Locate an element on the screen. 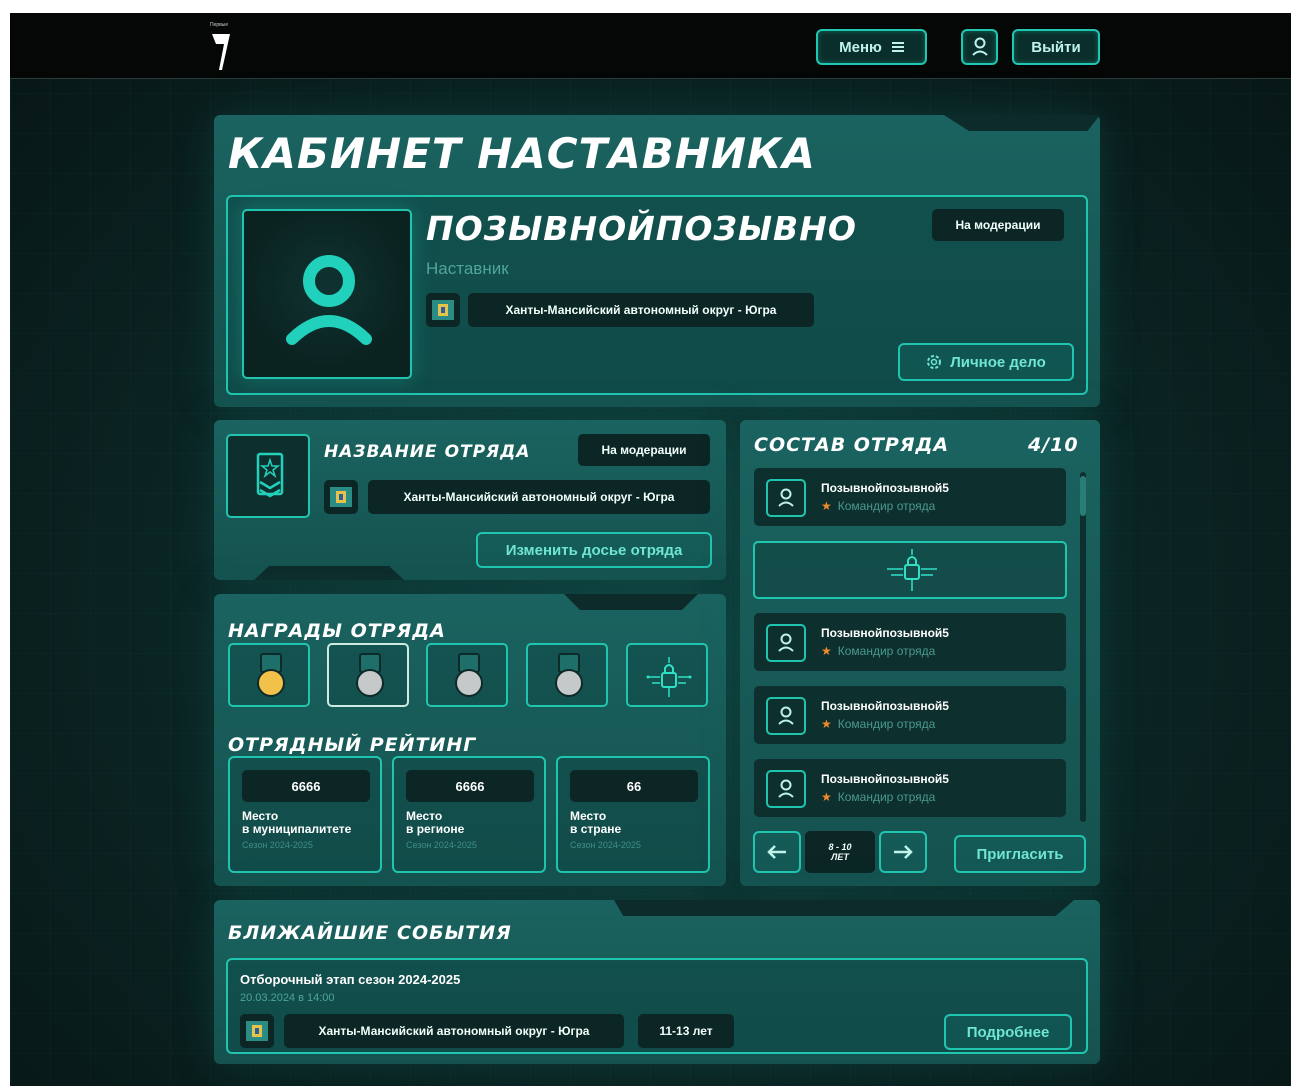  profile-status-badge: На модерации is located at coordinates (998, 225).